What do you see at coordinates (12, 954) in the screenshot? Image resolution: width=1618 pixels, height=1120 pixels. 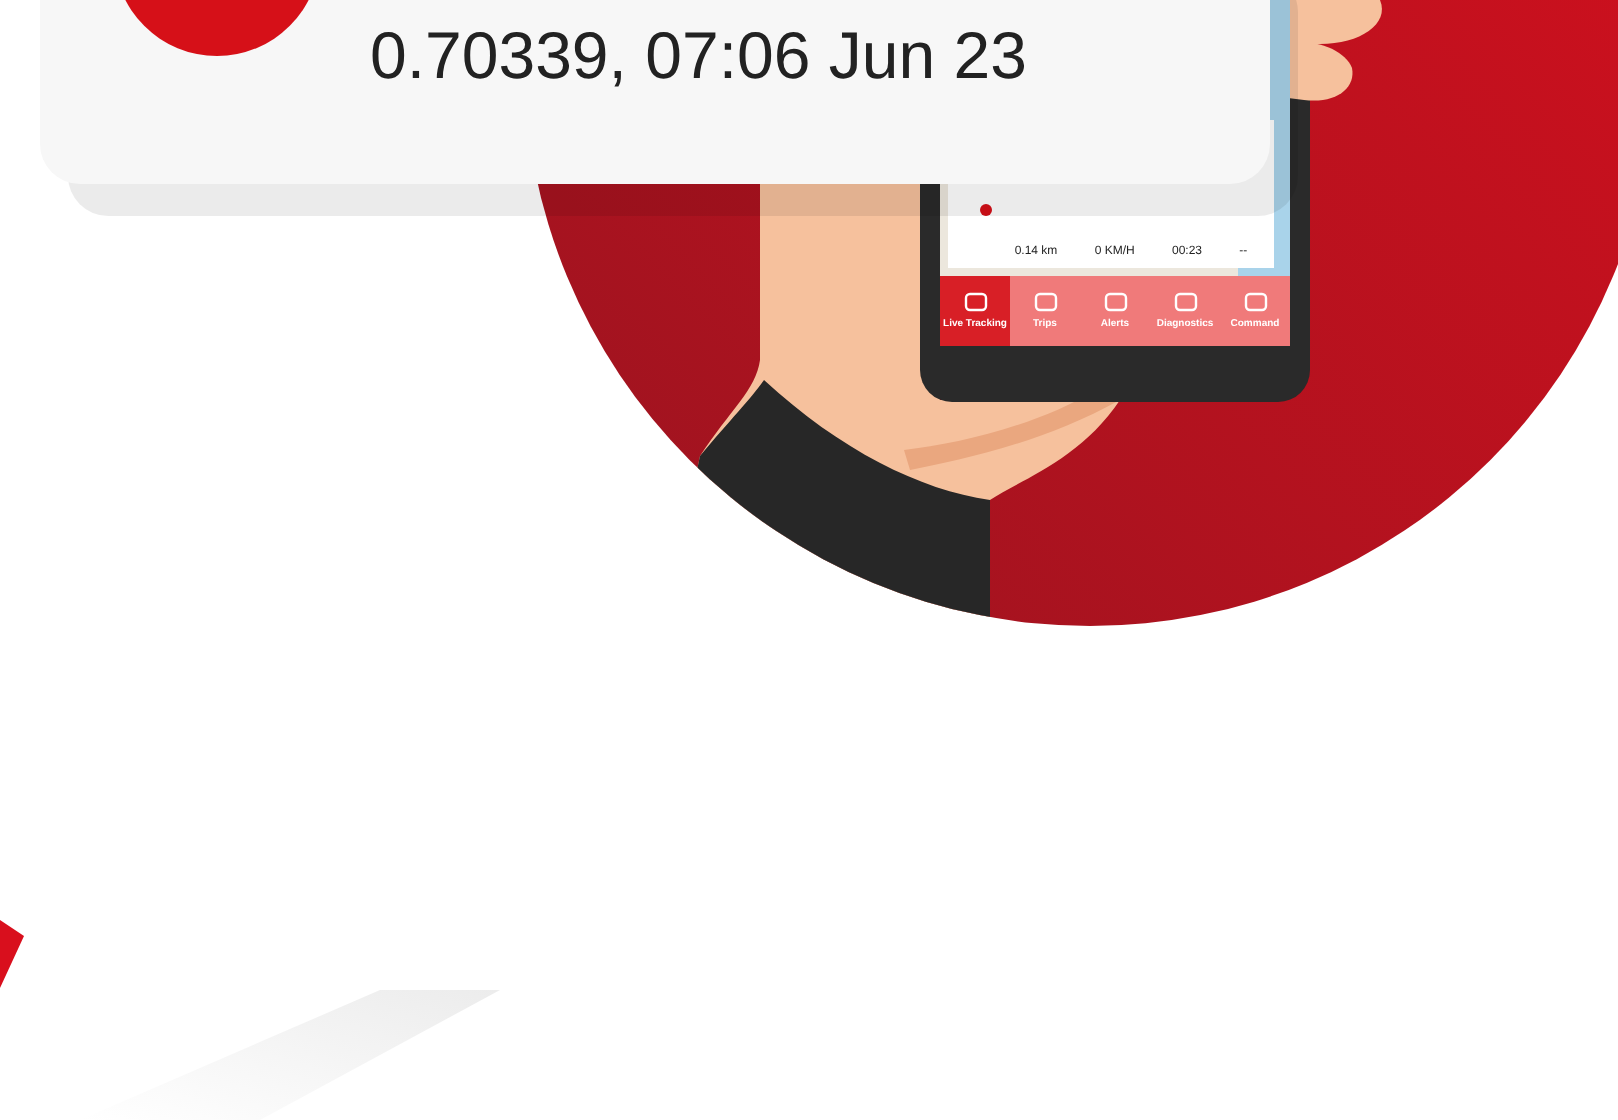 I see `corner-triangle-shape` at bounding box center [12, 954].